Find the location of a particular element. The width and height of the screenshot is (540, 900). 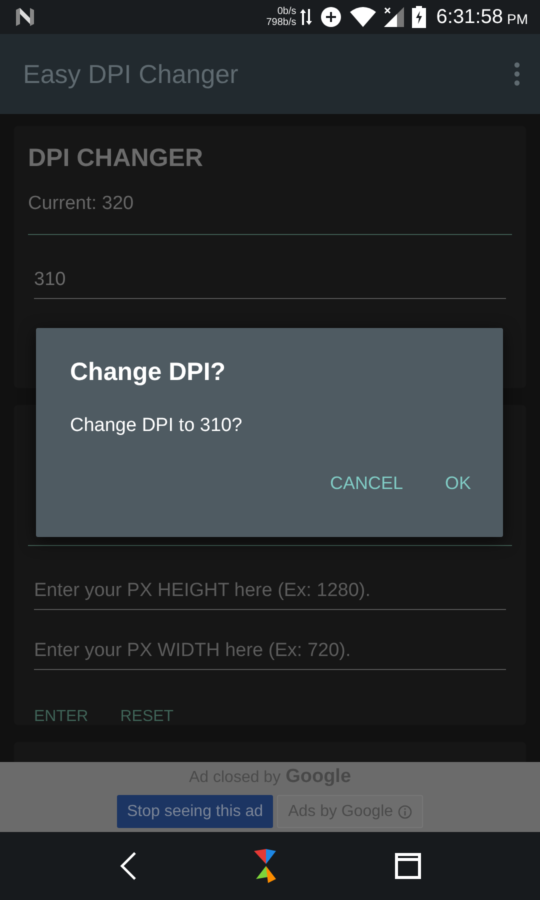

clock-time: 6:31:58 is located at coordinates (469, 17).